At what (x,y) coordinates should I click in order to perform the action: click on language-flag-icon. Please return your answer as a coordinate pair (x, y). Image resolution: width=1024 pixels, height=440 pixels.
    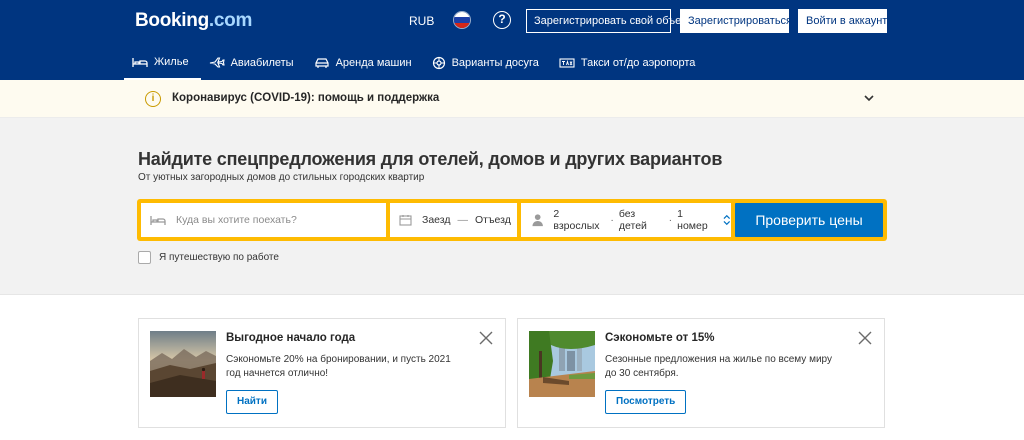
    Looking at the image, I should click on (462, 20).